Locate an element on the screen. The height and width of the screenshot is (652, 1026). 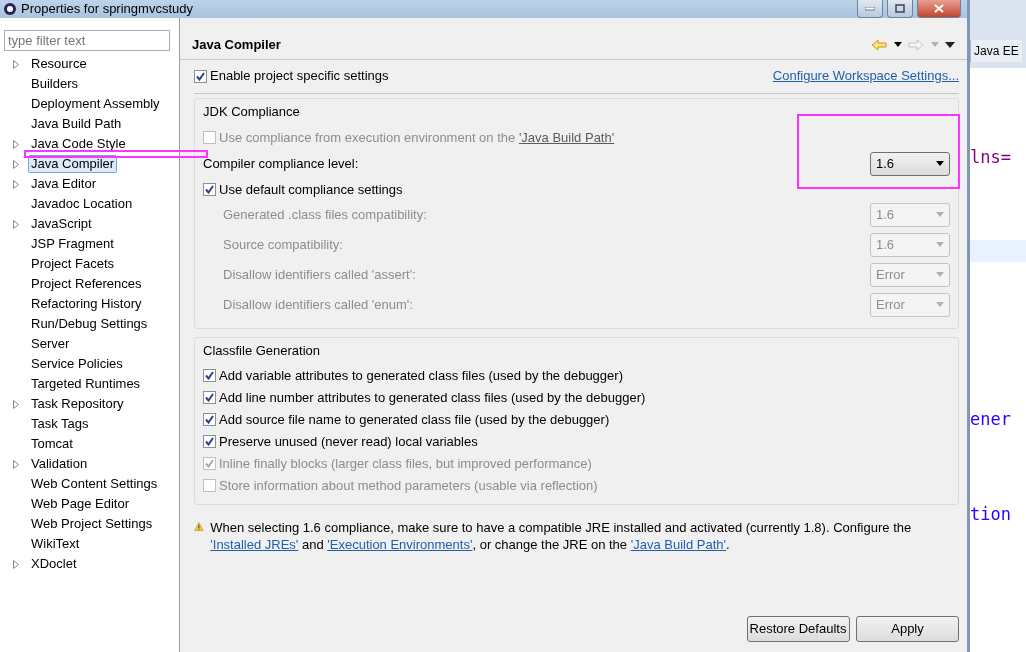
group-title: Classfile Generation is located at coordinates (262, 350).